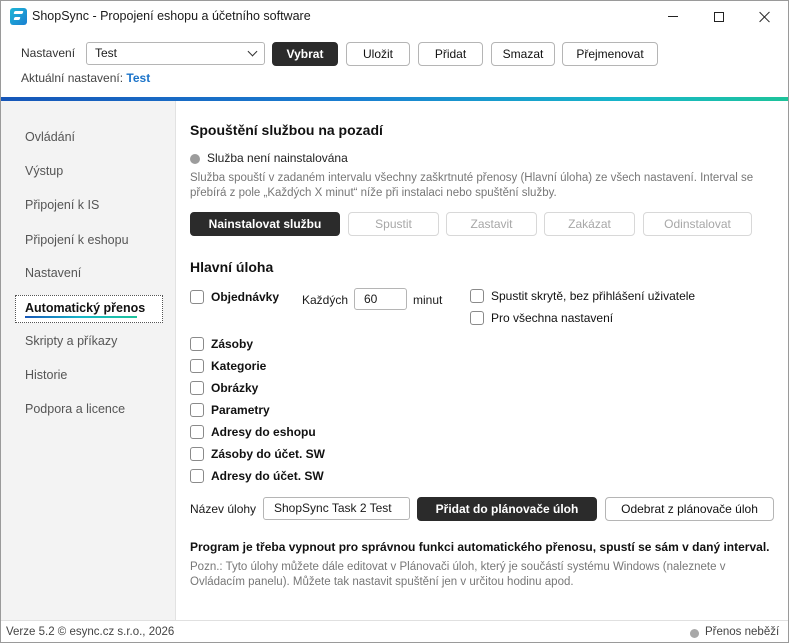 This screenshot has height=643, width=789. What do you see at coordinates (235, 388) in the screenshot?
I see `checkbox-label: Obrázky` at bounding box center [235, 388].